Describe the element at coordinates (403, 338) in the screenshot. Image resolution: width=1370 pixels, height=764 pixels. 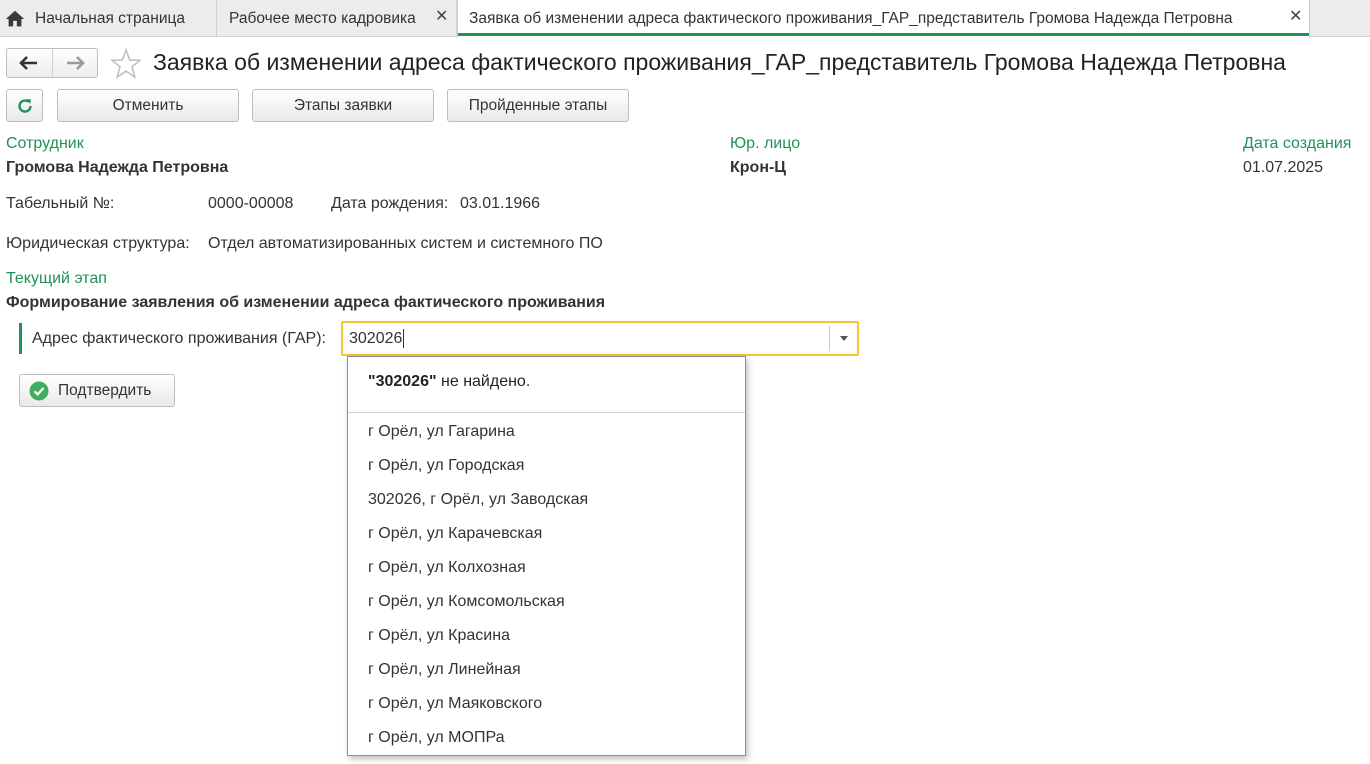
I see `text-cursor` at that location.